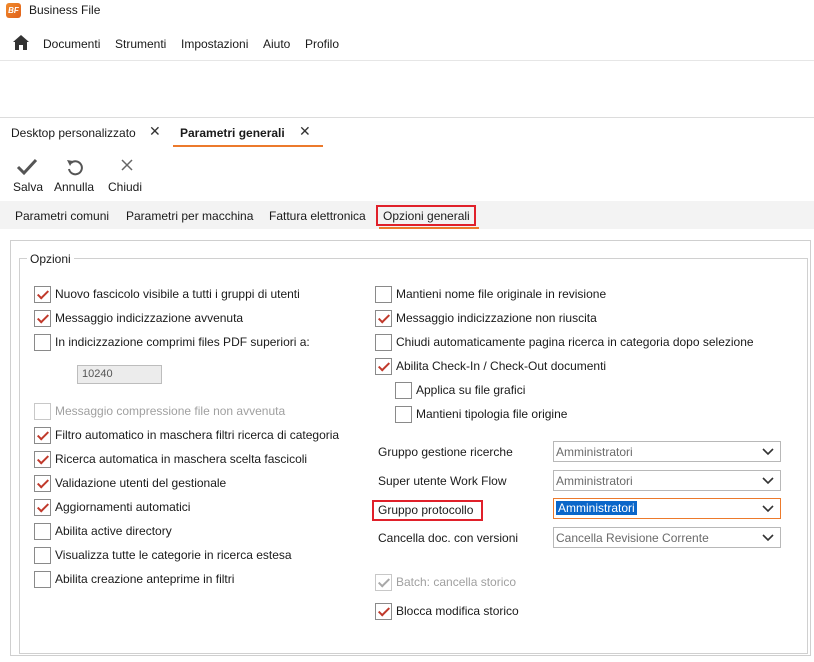  What do you see at coordinates (667, 451) in the screenshot?
I see `select-gruppo-gestione-ricerche: Amministratori` at bounding box center [667, 451].